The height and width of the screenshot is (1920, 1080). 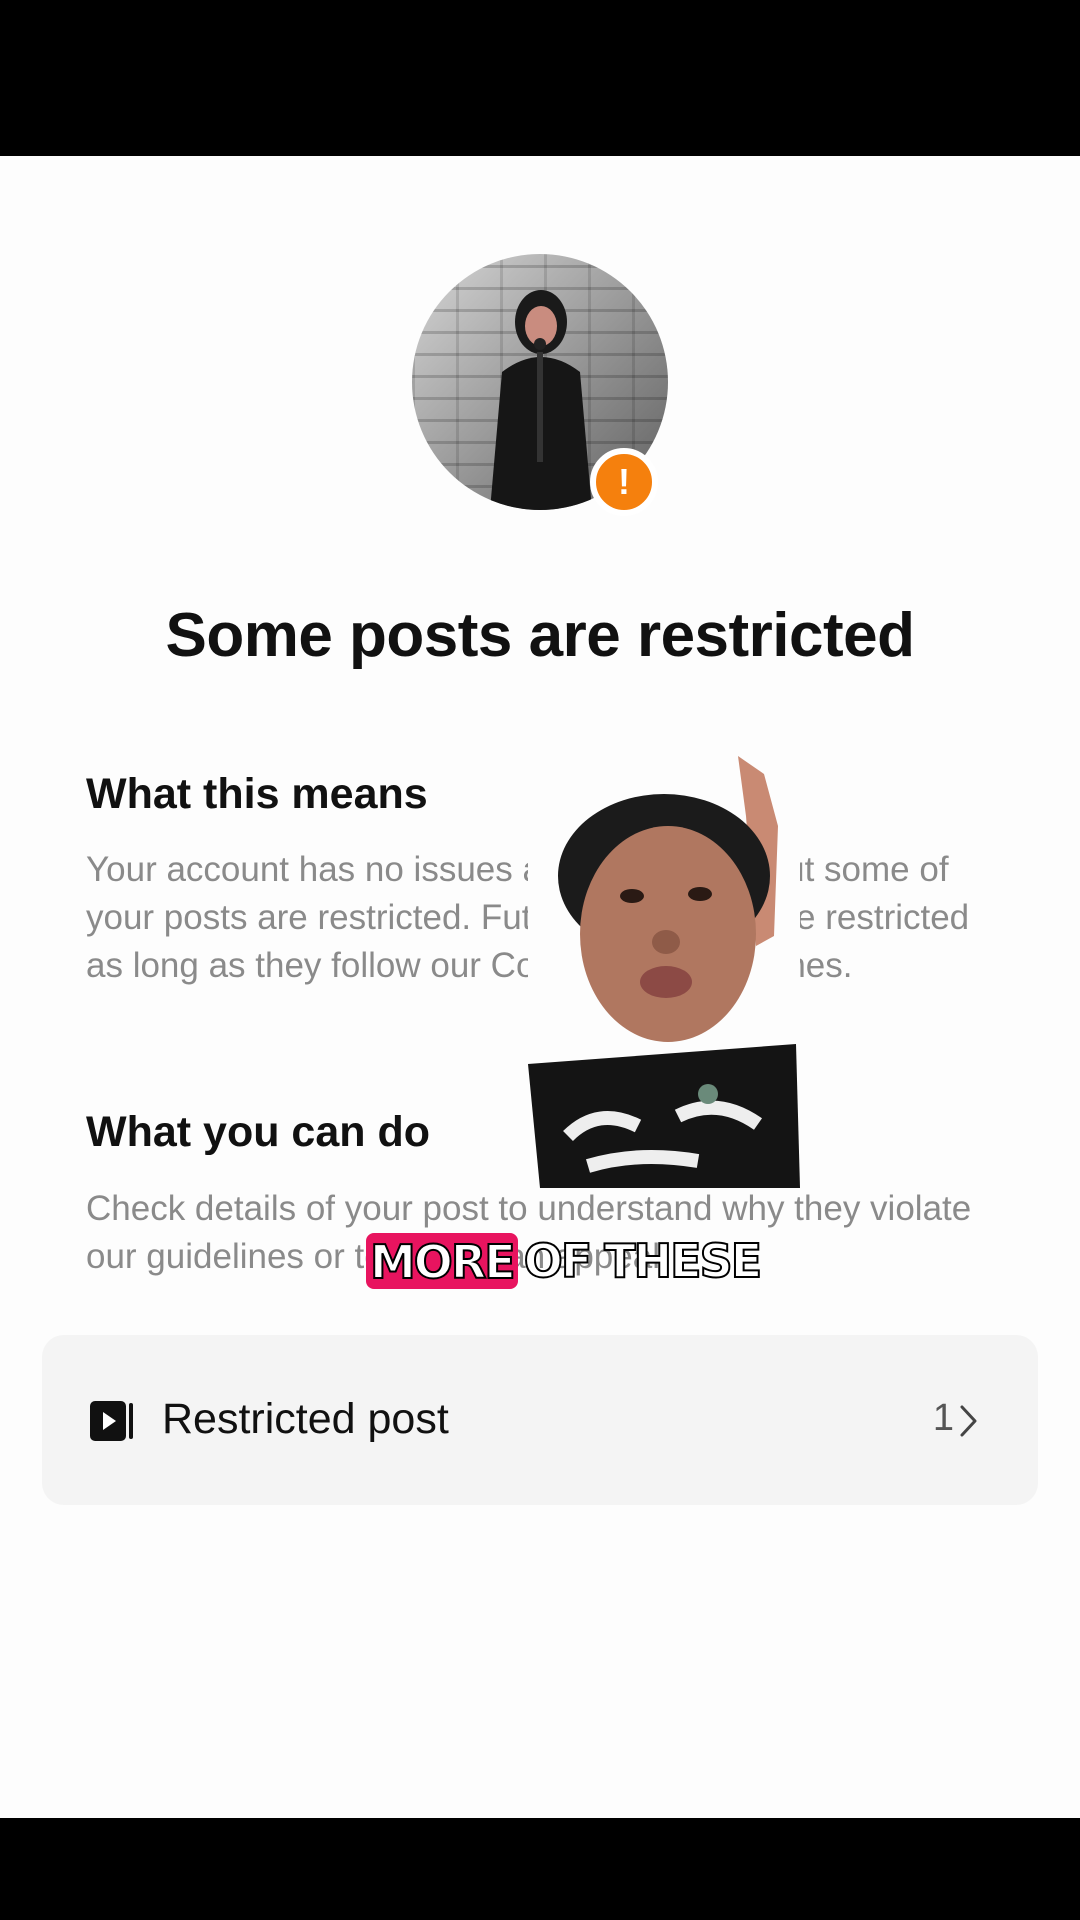 What do you see at coordinates (540, 635) in the screenshot?
I see `page-title: Some posts are restricted` at bounding box center [540, 635].